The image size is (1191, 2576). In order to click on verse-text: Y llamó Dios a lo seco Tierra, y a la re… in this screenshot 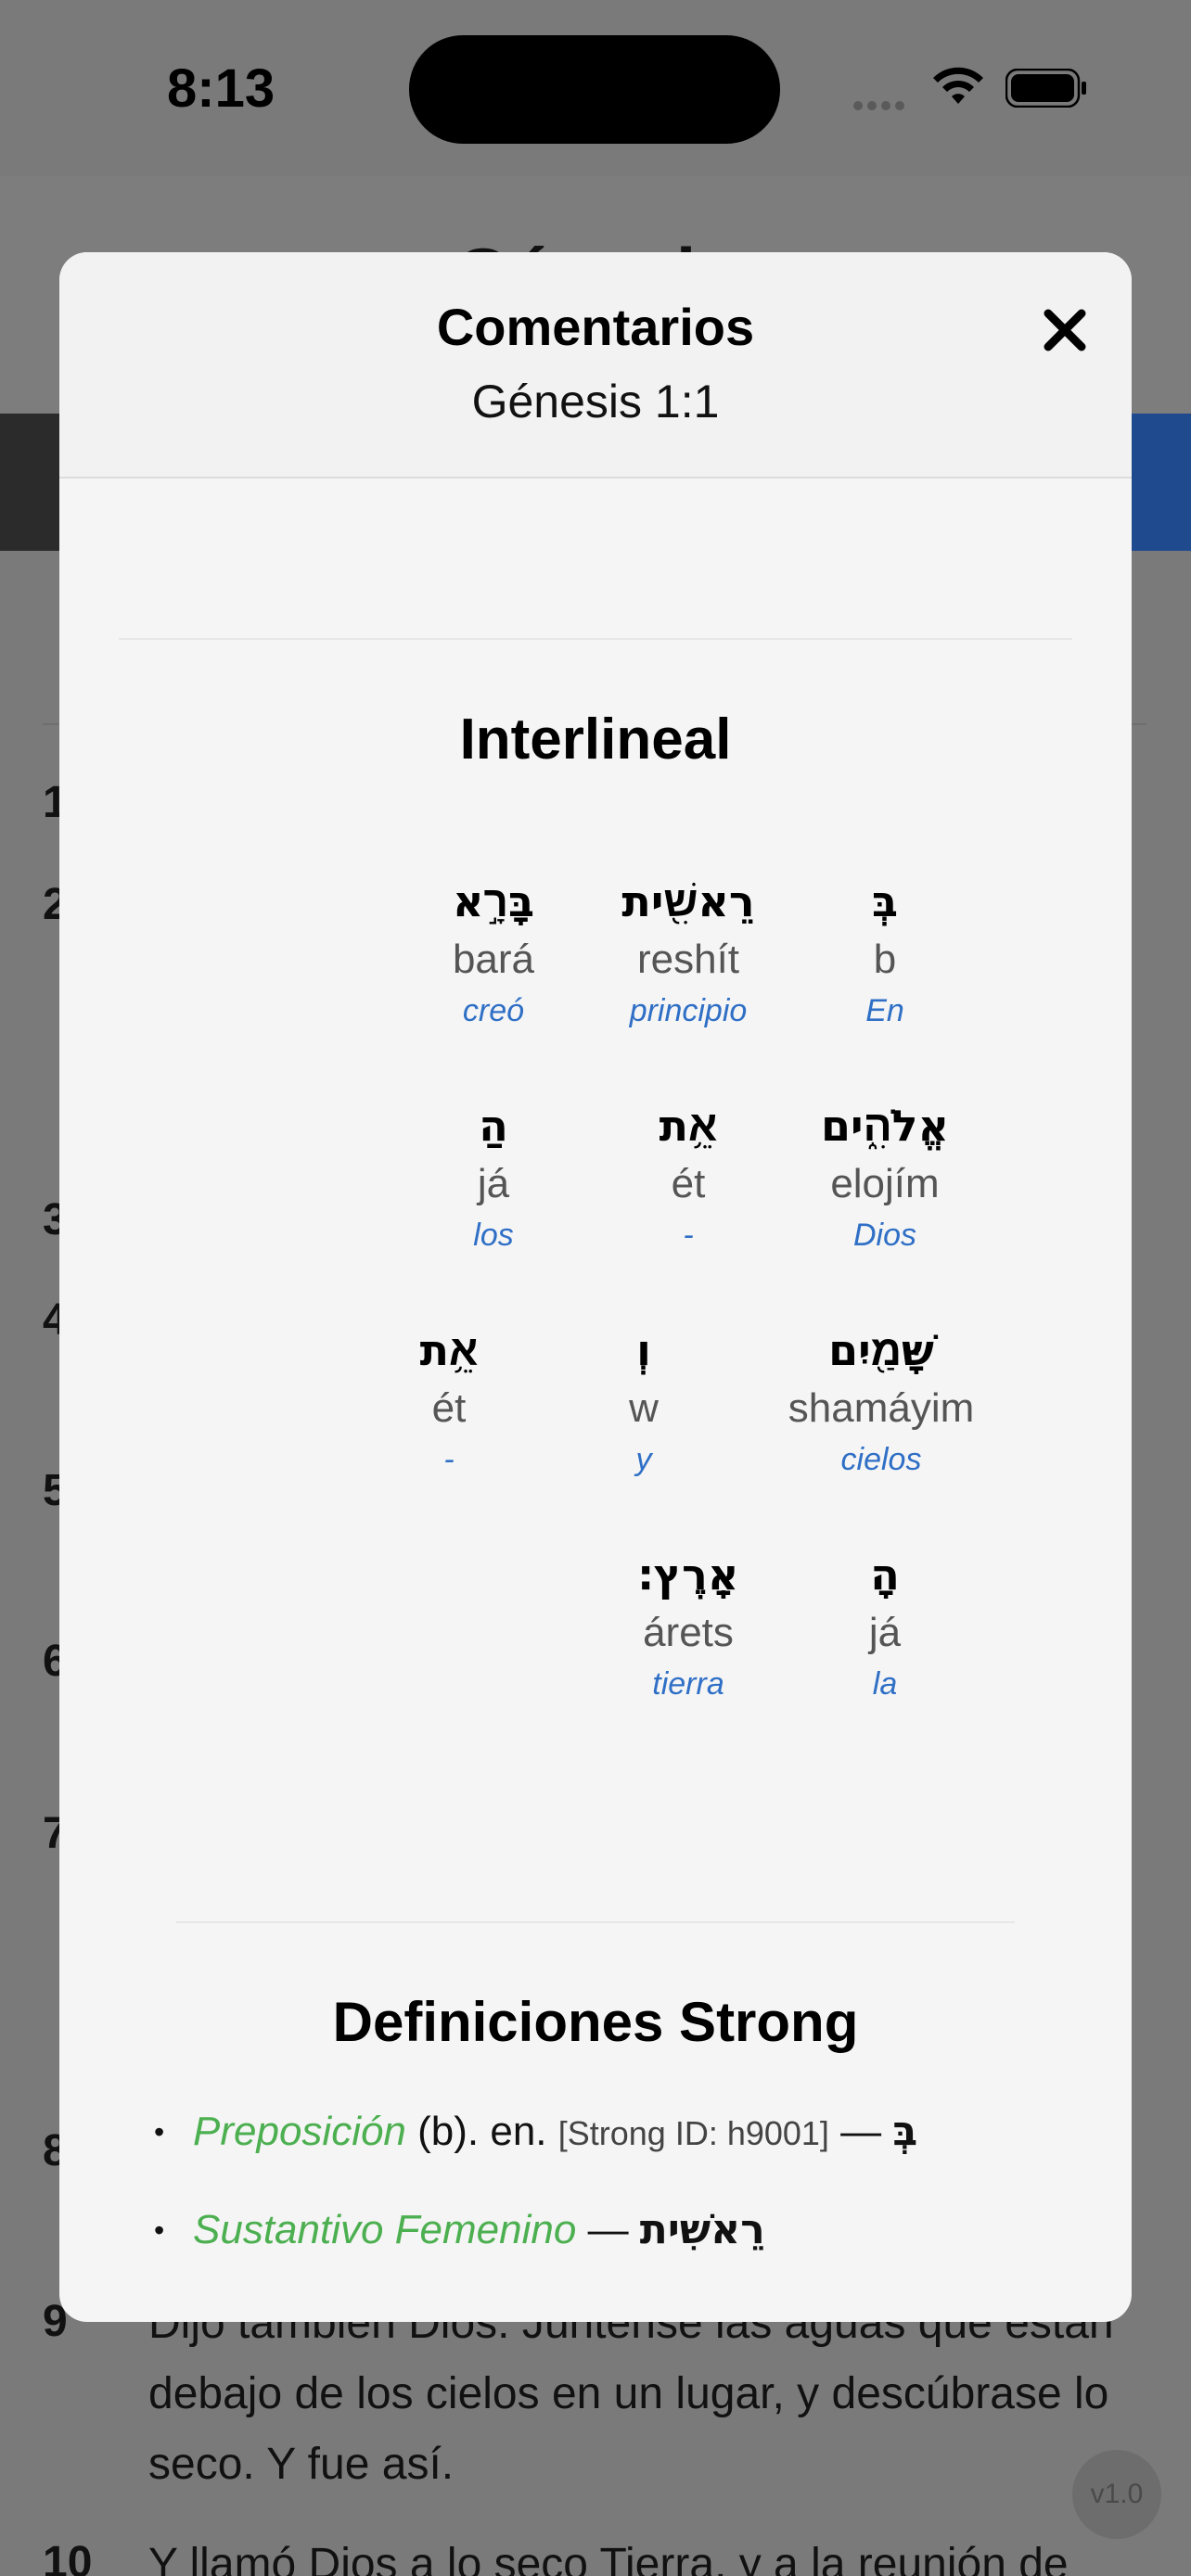, I will do `click(608, 2558)`.